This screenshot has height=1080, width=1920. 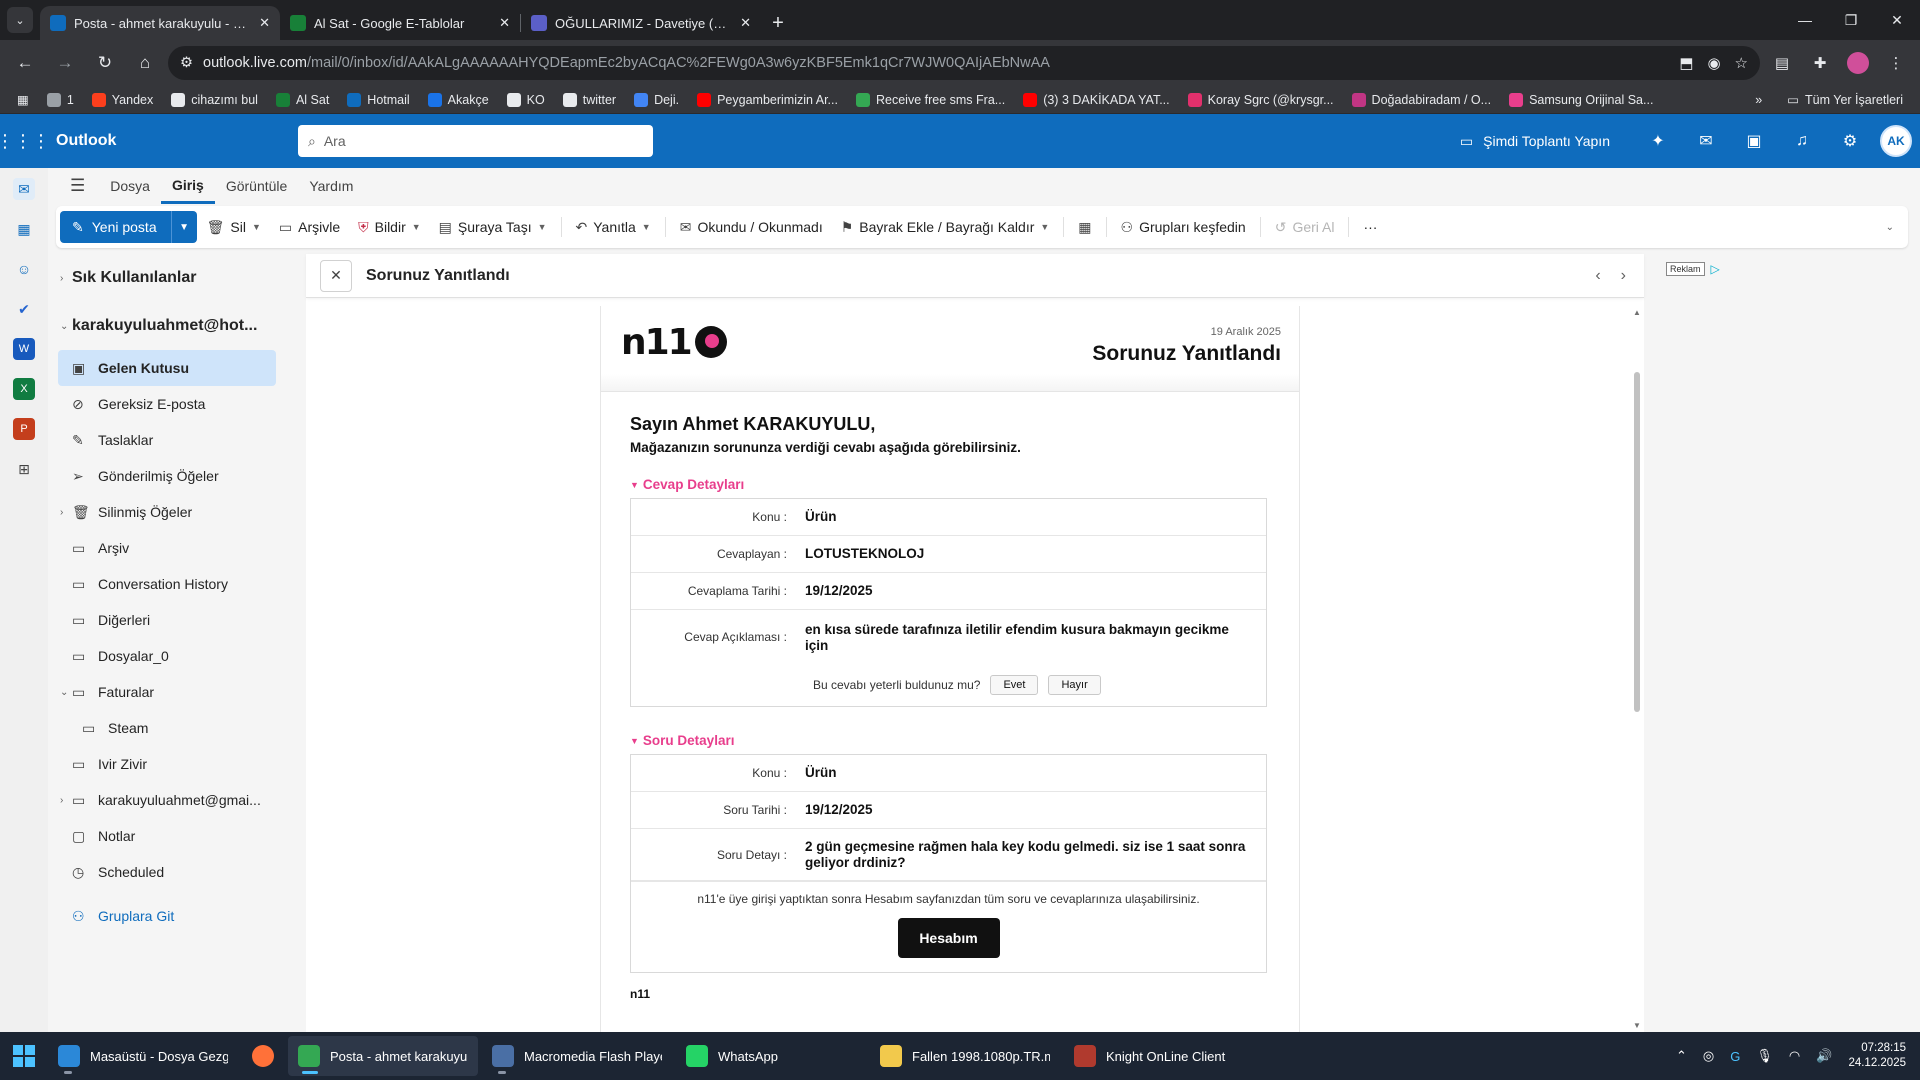 I want to click on tray-overflow-icon: ⌃, so click(x=1681, y=1056).